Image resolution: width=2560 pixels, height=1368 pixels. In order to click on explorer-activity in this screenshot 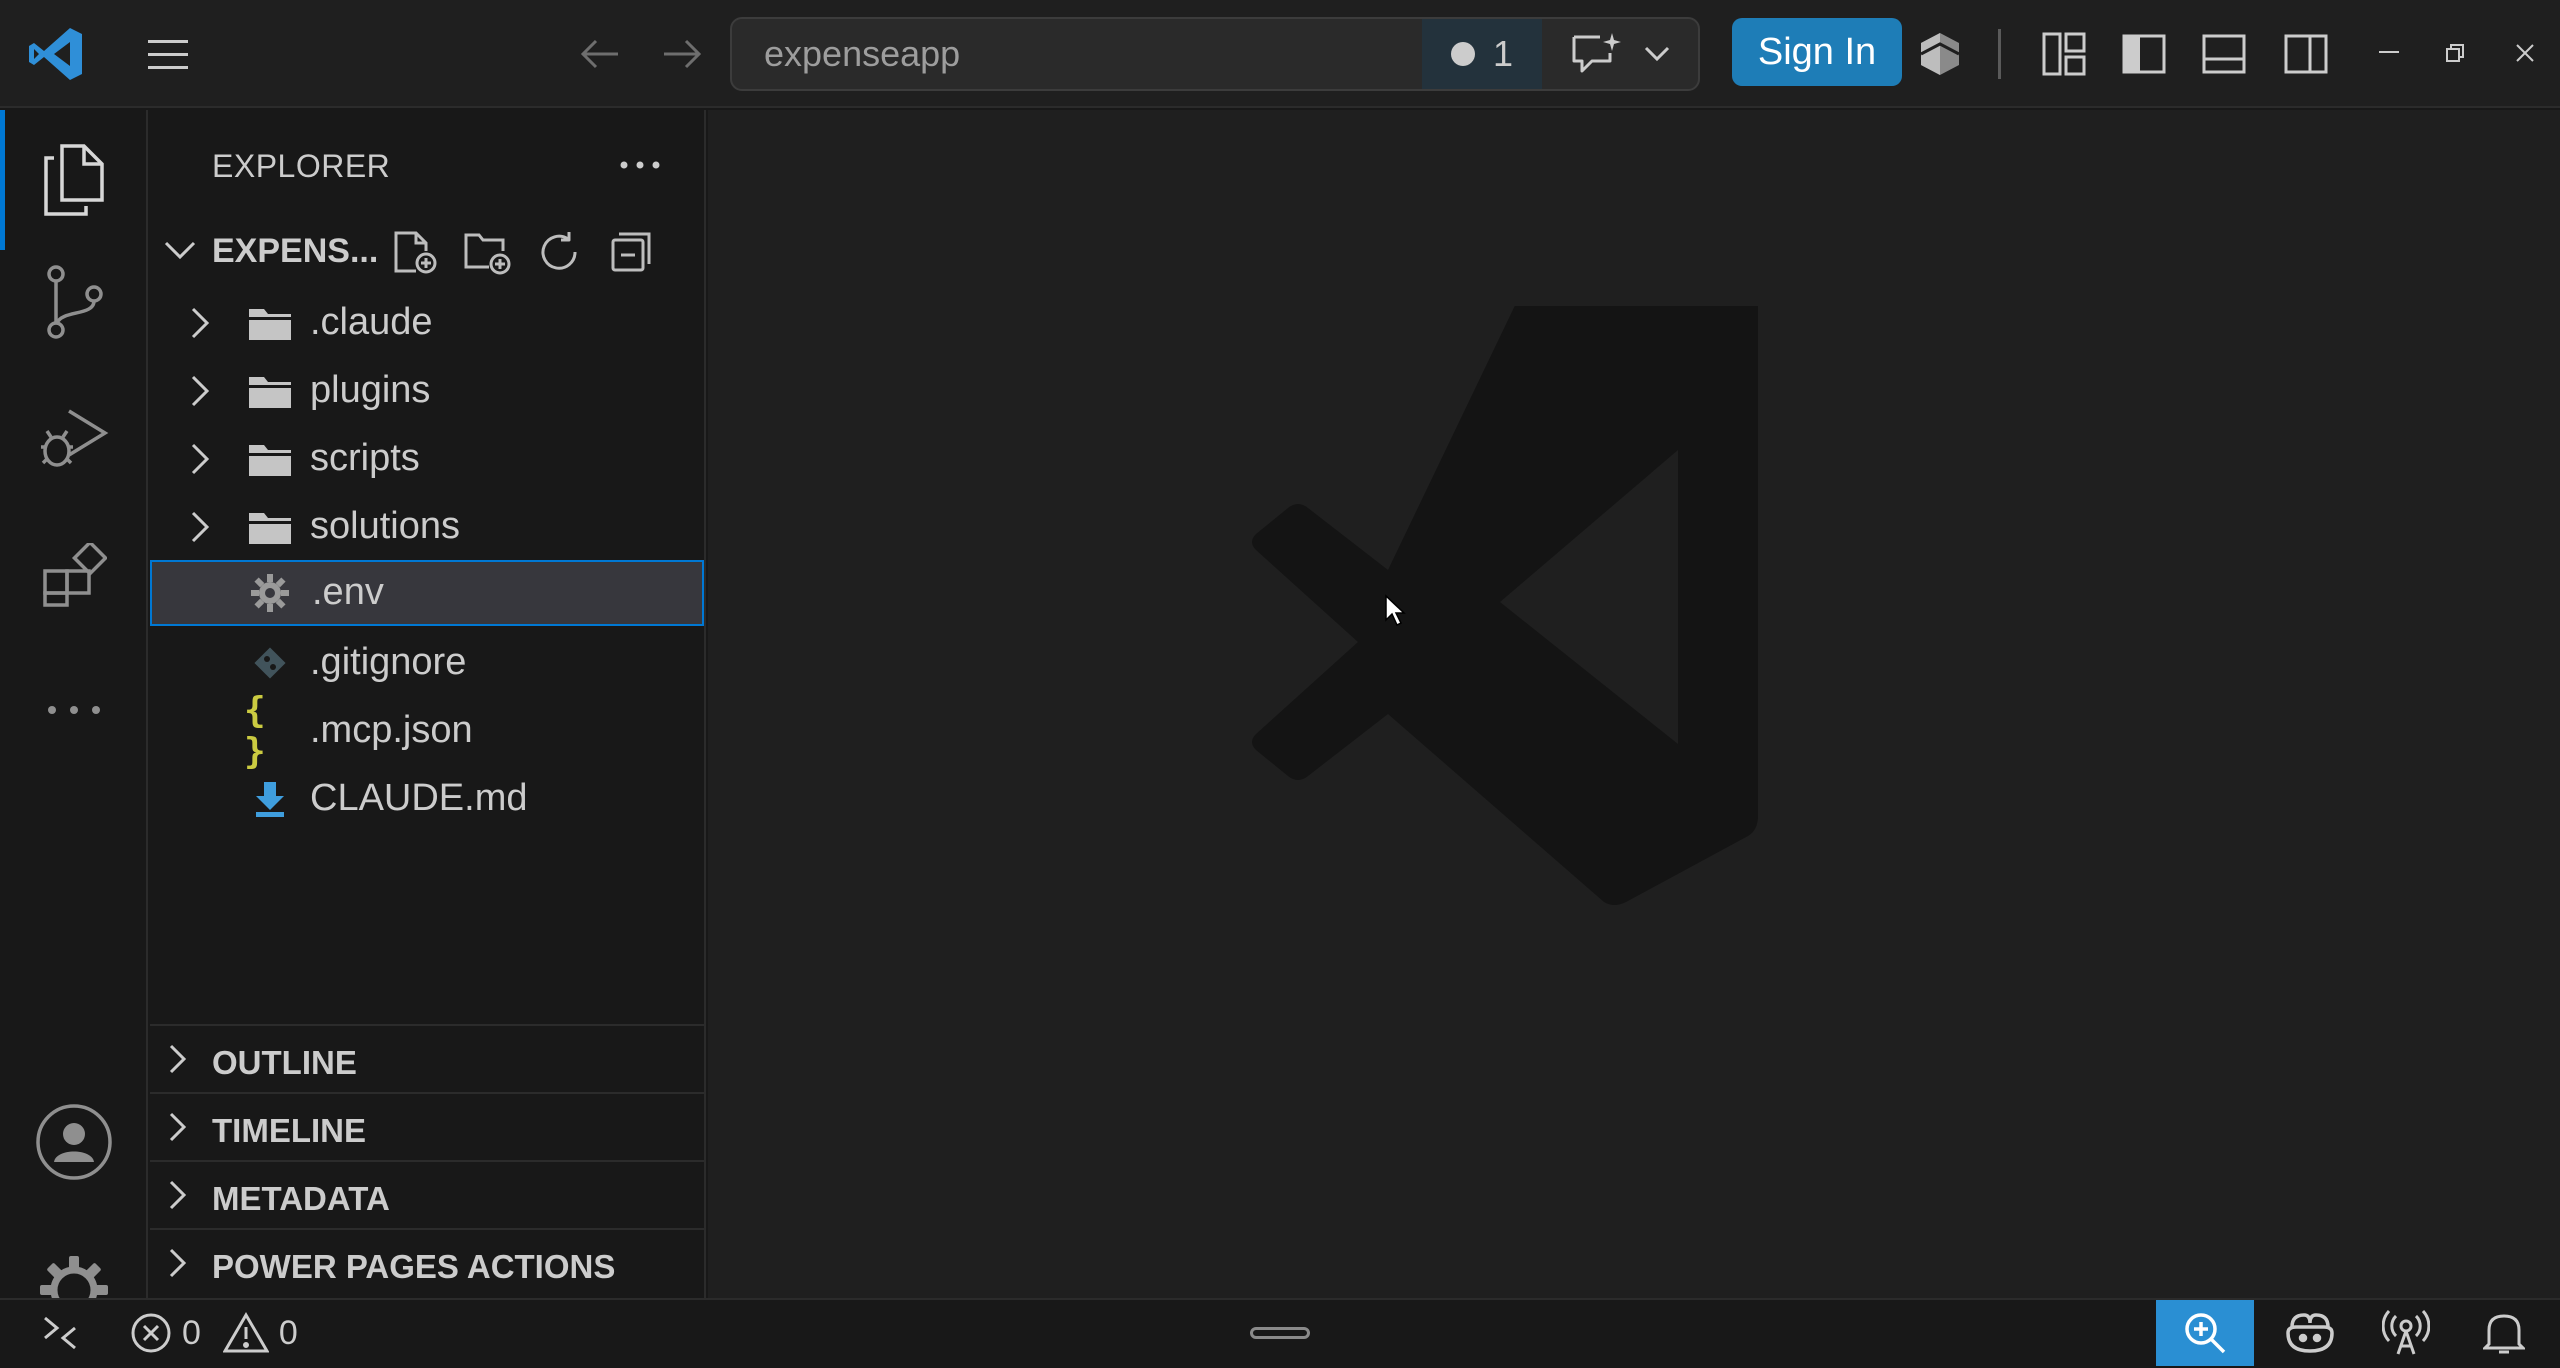, I will do `click(74, 180)`.